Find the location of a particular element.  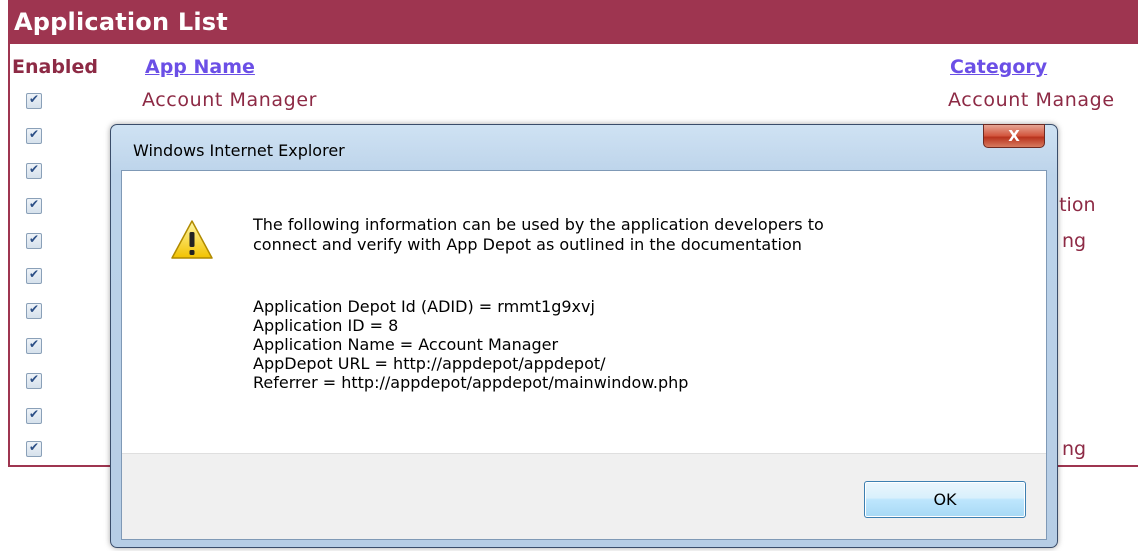

info-line-application-id: Application ID = 8 is located at coordinates (326, 325).